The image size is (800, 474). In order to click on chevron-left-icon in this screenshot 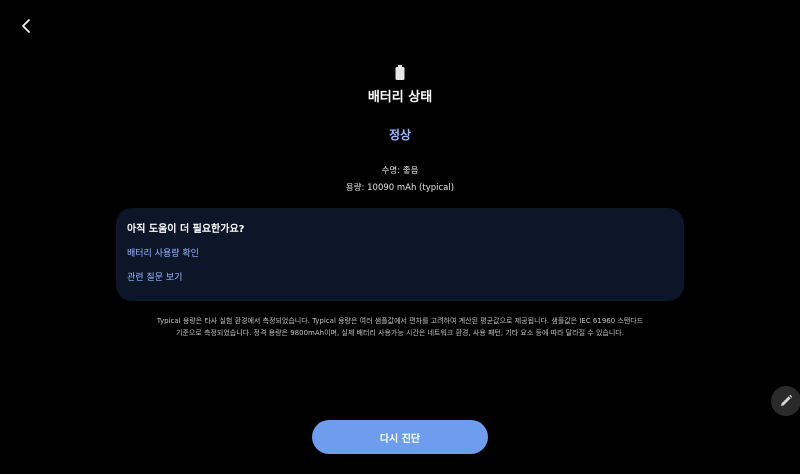, I will do `click(26, 26)`.